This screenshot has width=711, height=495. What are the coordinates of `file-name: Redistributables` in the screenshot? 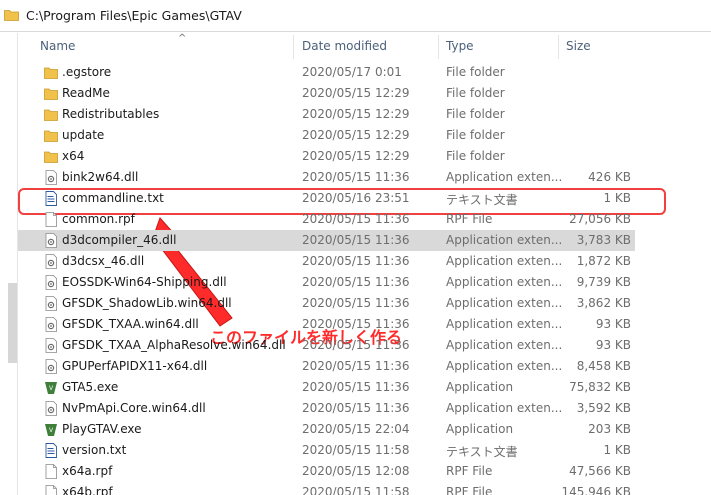 It's located at (111, 114).